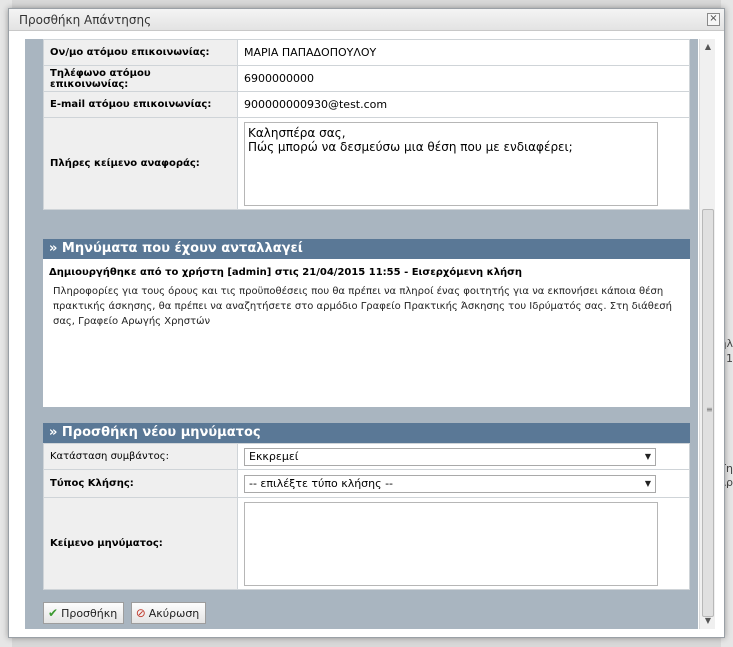 This screenshot has width=733, height=647. I want to click on cancel-icon: ⊘, so click(140, 613).